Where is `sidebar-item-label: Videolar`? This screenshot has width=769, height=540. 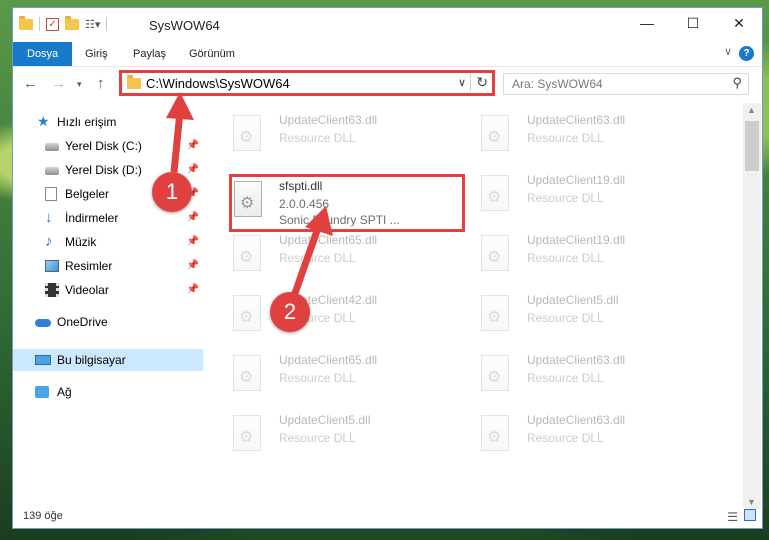
sidebar-item-label: Videolar is located at coordinates (87, 290).